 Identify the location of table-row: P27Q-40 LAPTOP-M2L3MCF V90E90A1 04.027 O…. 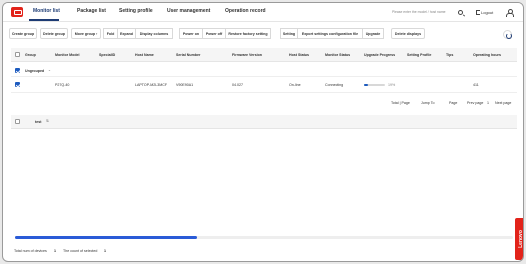
(264, 85).